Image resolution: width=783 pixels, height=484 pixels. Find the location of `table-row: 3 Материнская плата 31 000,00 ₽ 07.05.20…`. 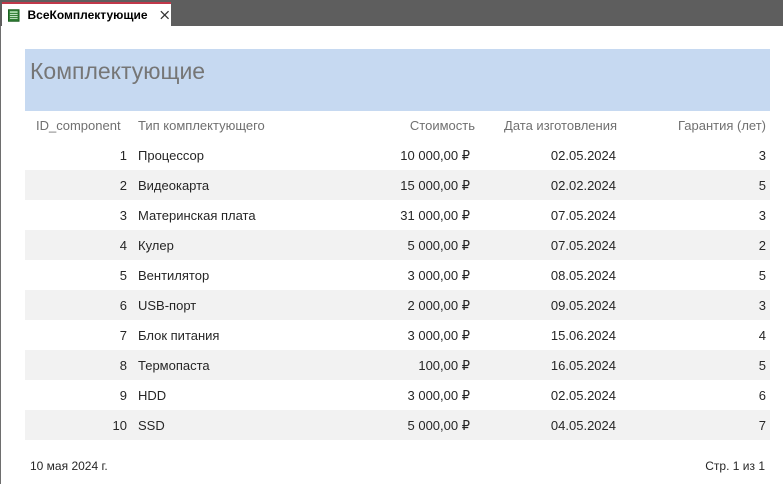

table-row: 3 Материнская плата 31 000,00 ₽ 07.05.20… is located at coordinates (397, 215).